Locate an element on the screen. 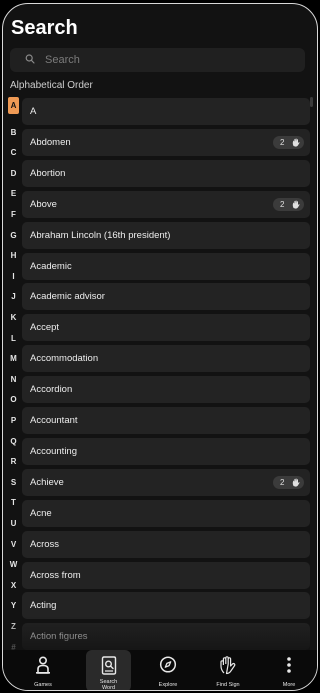 Image resolution: width=320 pixels, height=693 pixels. word-label: Academic advisor is located at coordinates (67, 297).